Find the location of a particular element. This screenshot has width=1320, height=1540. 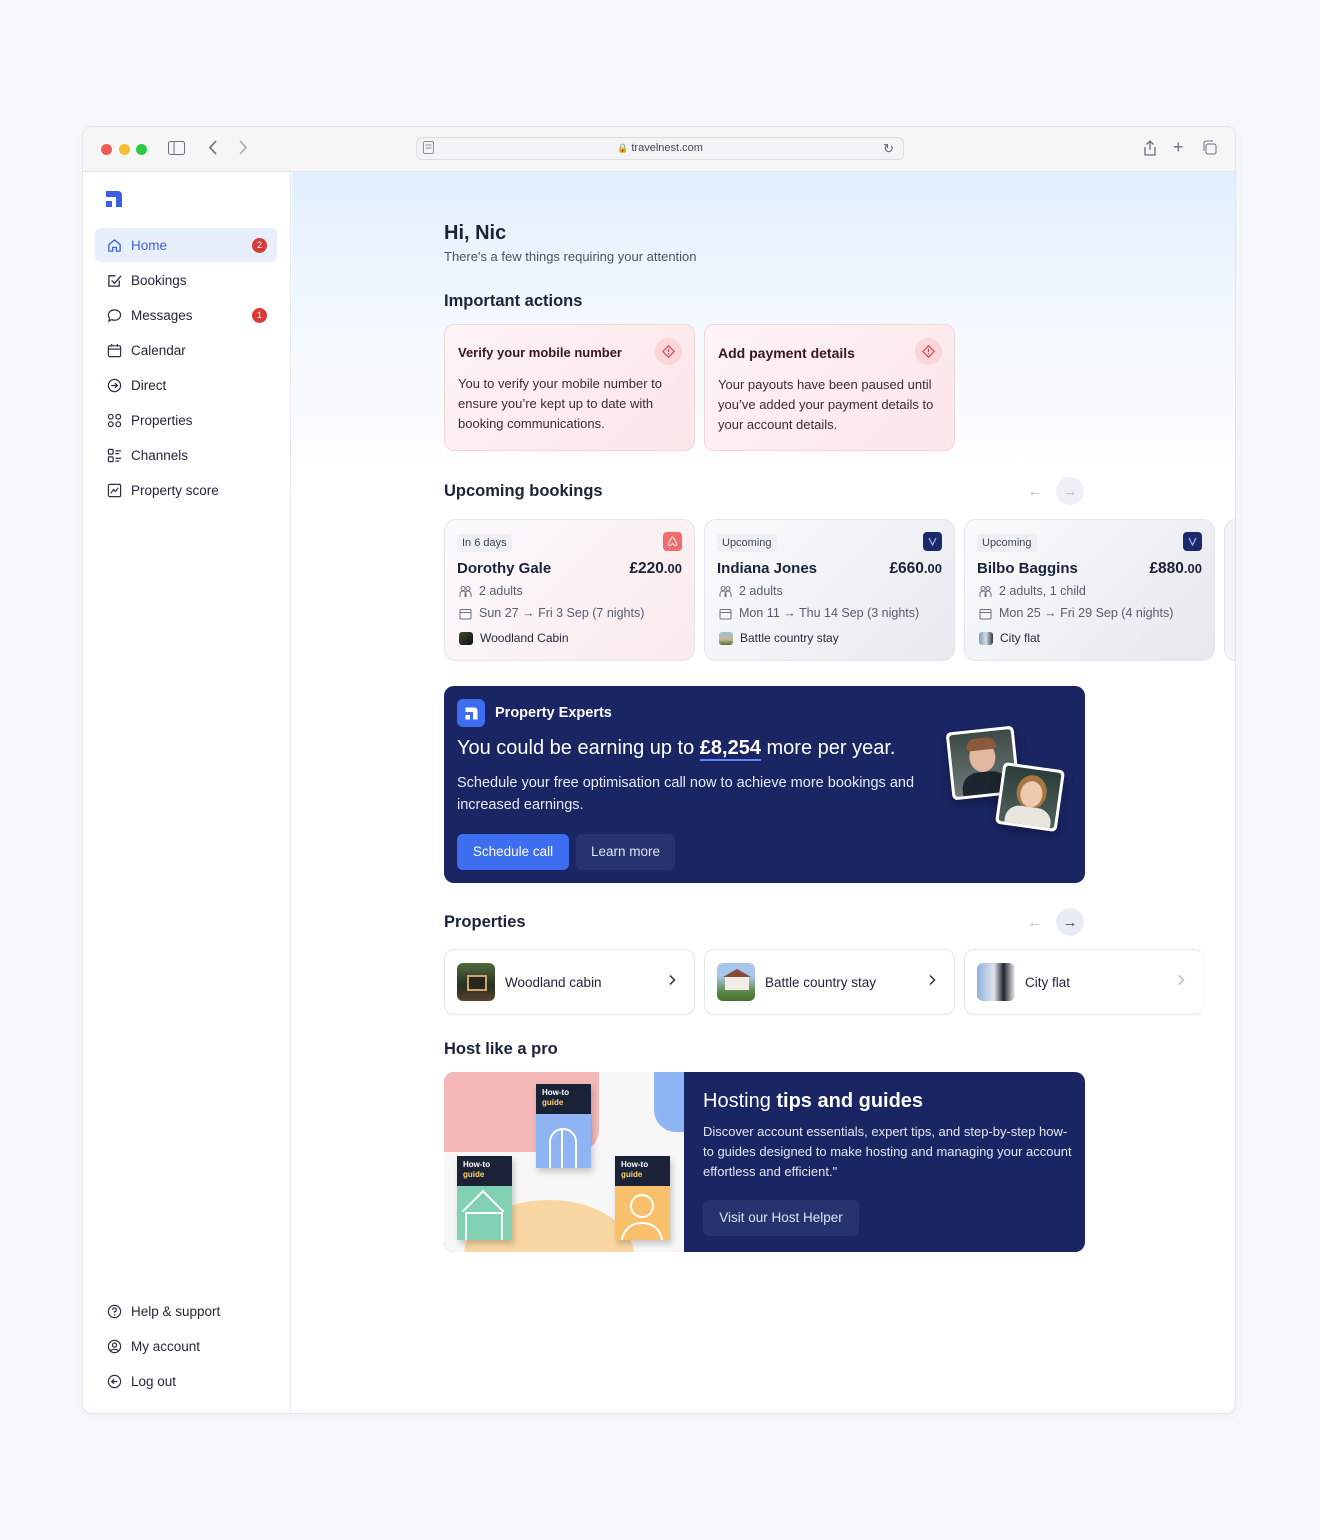

warning-icon is located at coordinates (668, 351).